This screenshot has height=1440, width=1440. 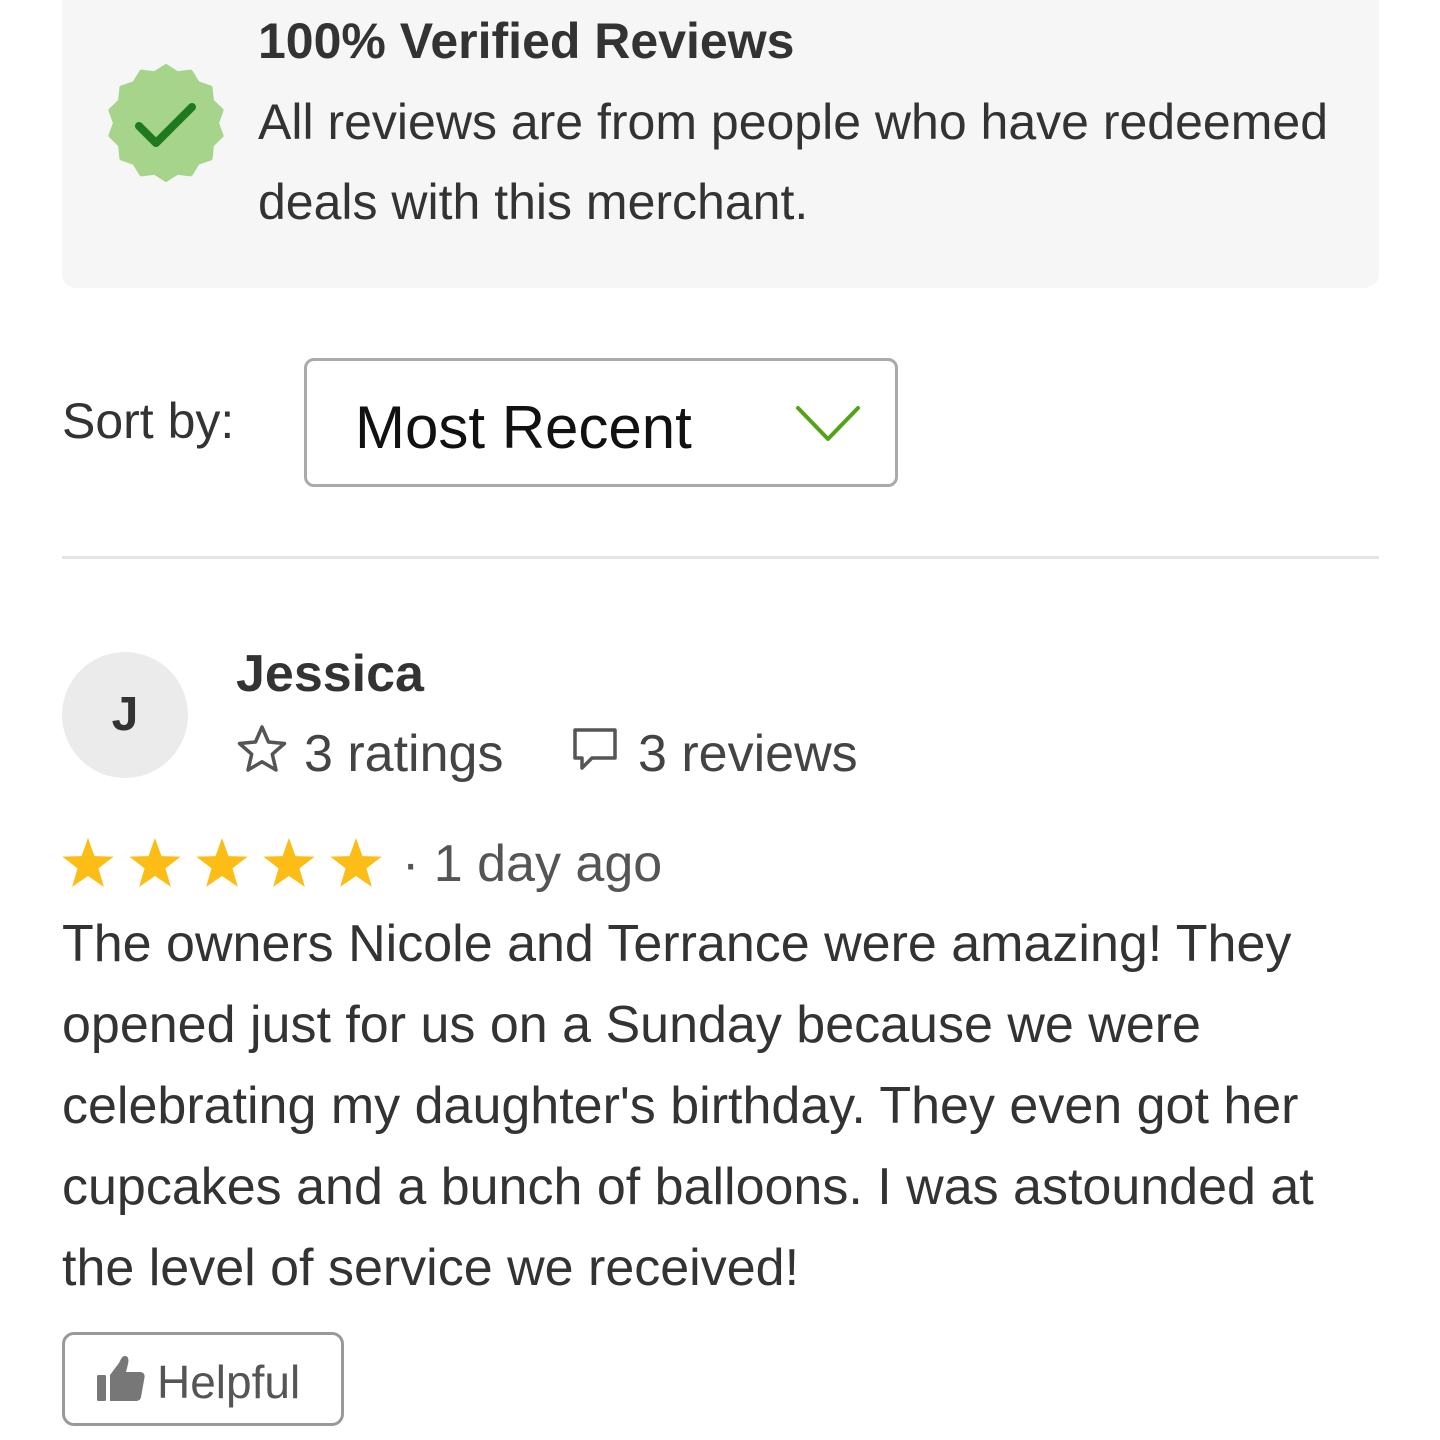 What do you see at coordinates (523, 427) in the screenshot?
I see `sort-selected-value: Most Recent` at bounding box center [523, 427].